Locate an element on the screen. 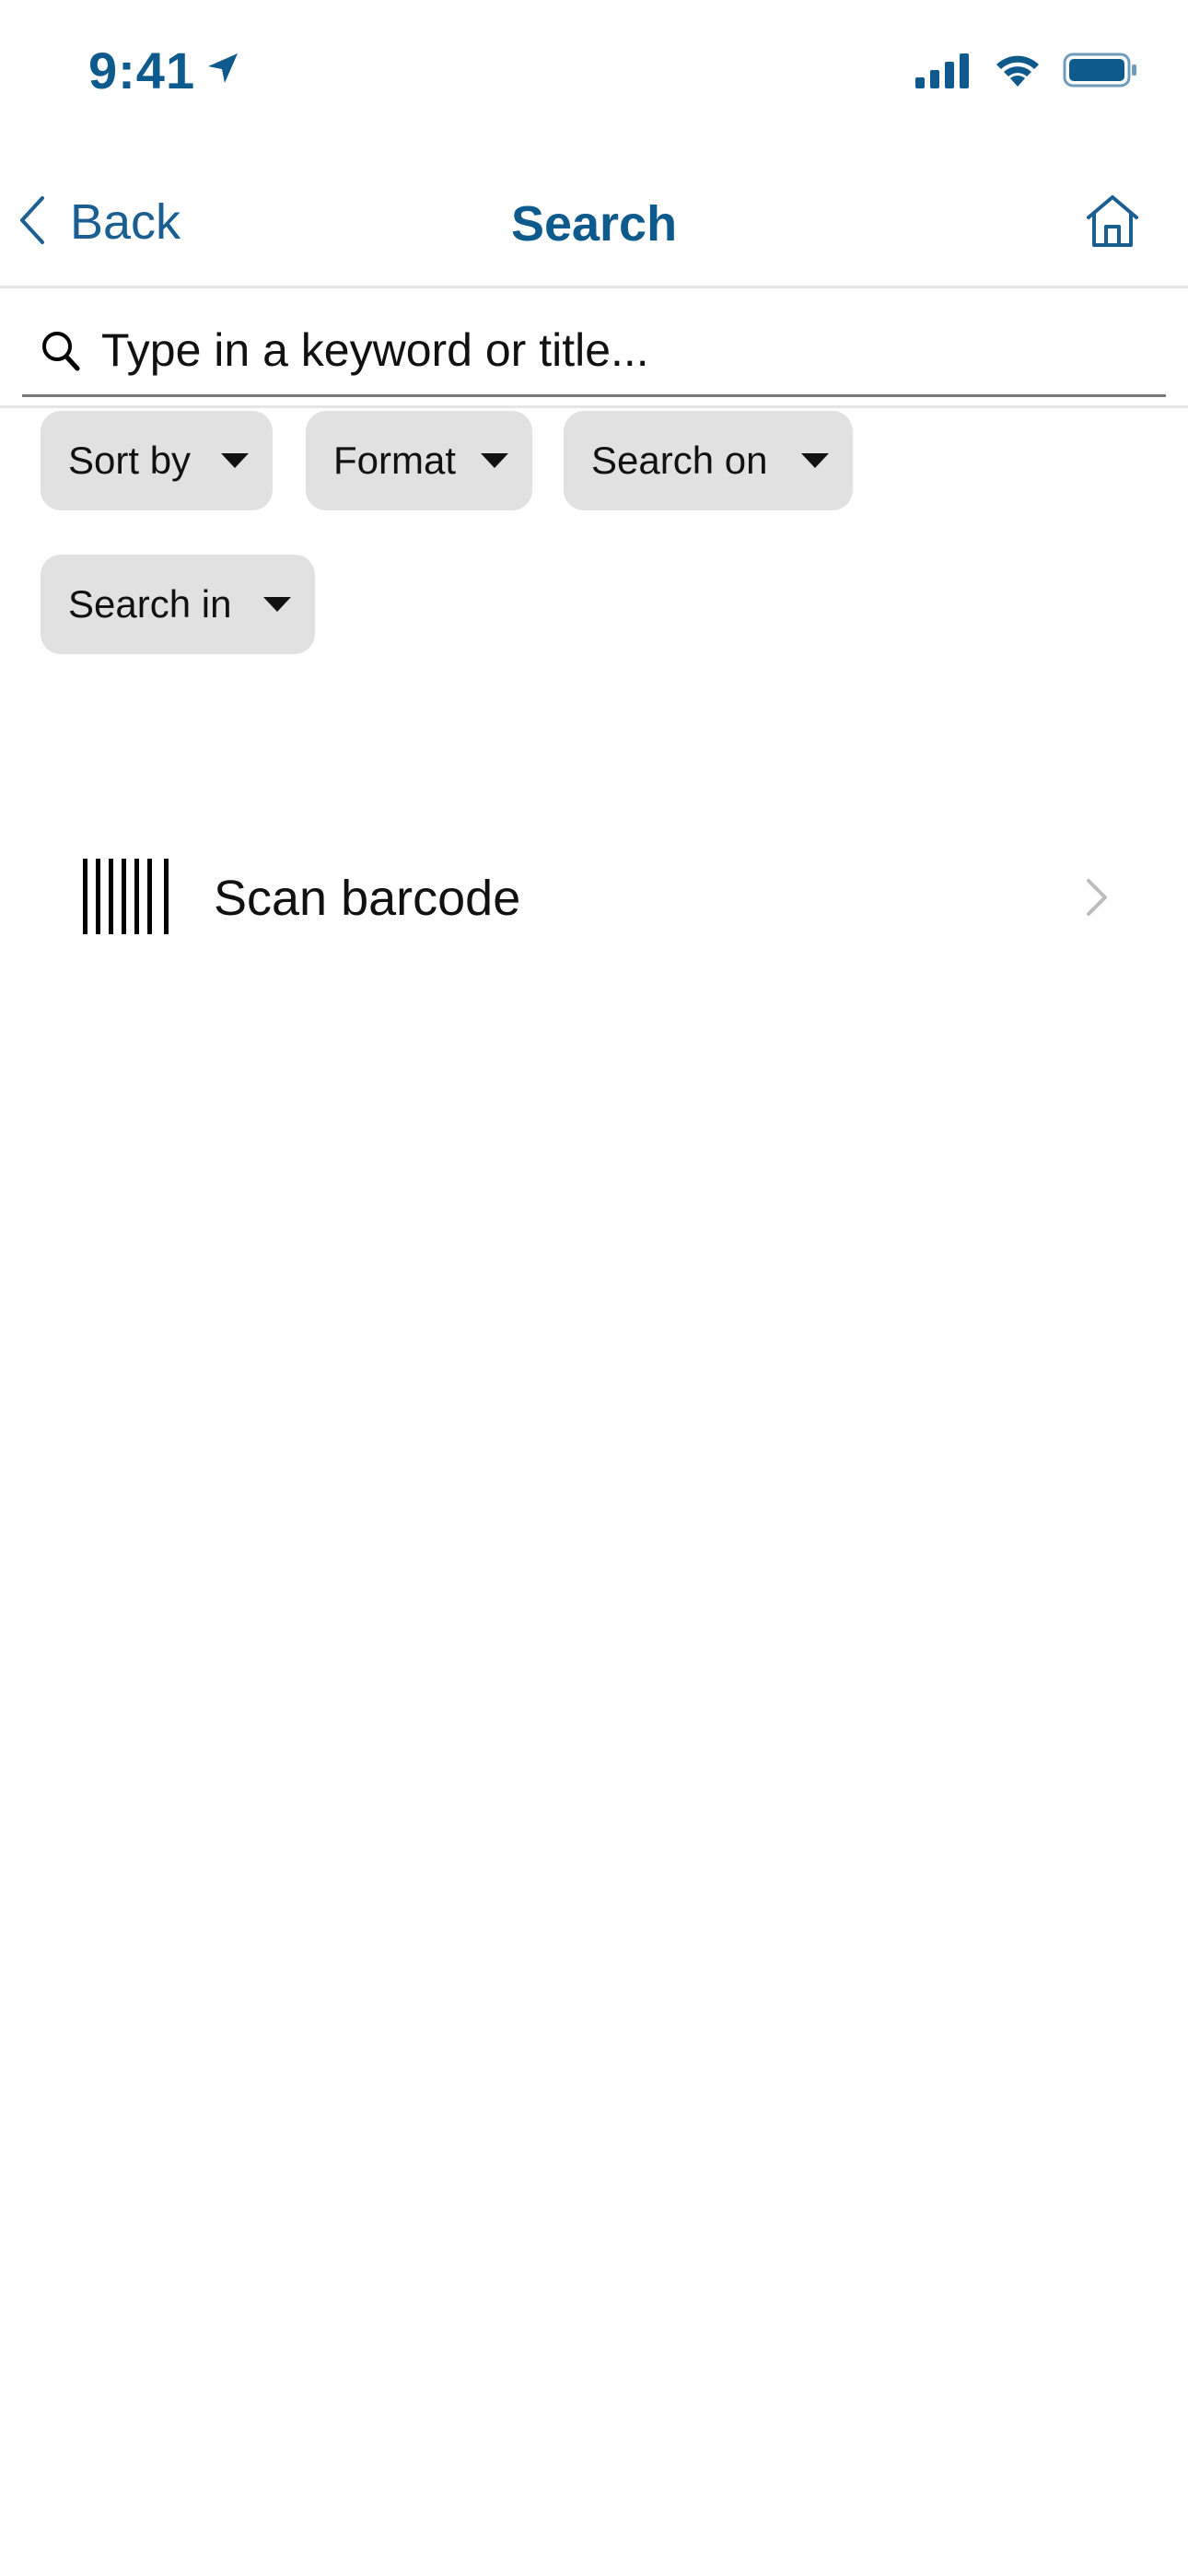  search-on-label: Search on is located at coordinates (679, 460).